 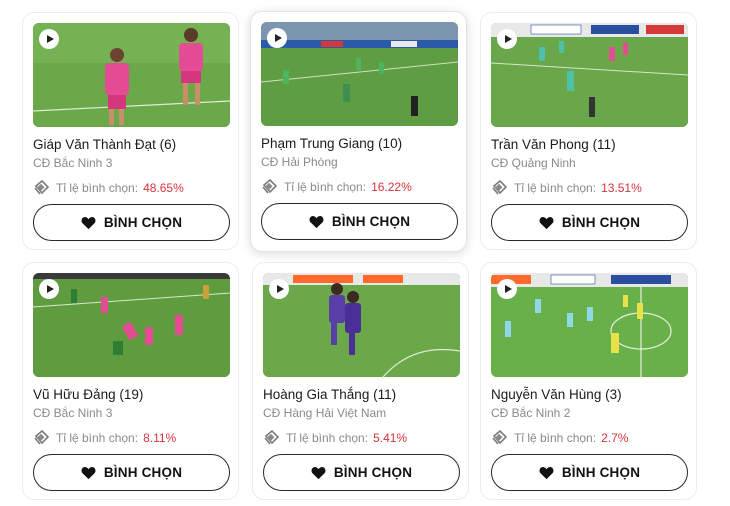 What do you see at coordinates (160, 438) in the screenshot?
I see `vote-rate-value: 8.11%` at bounding box center [160, 438].